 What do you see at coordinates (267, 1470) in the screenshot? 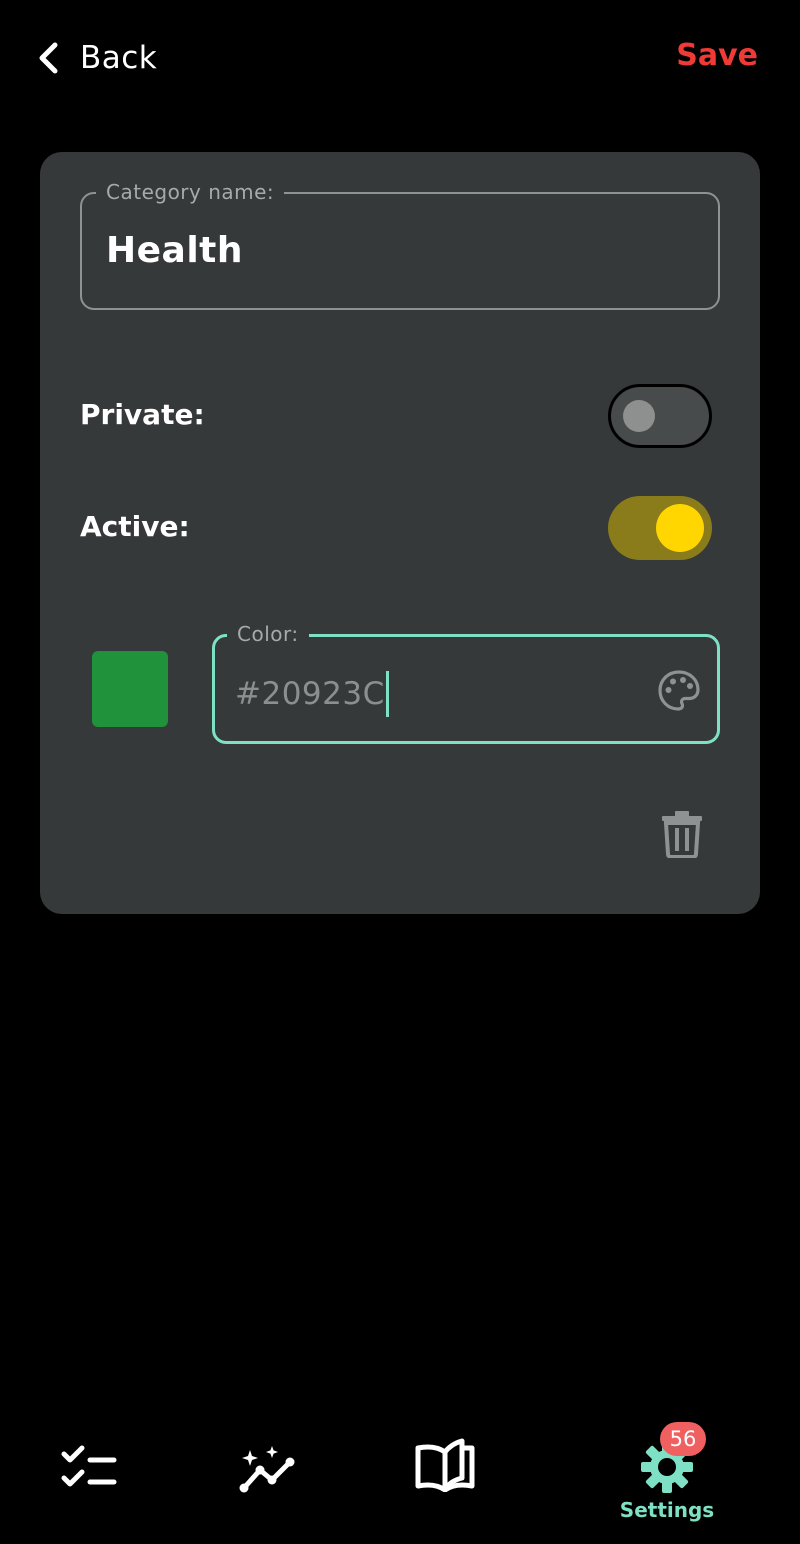
I see `trend-sparkle-icon` at bounding box center [267, 1470].